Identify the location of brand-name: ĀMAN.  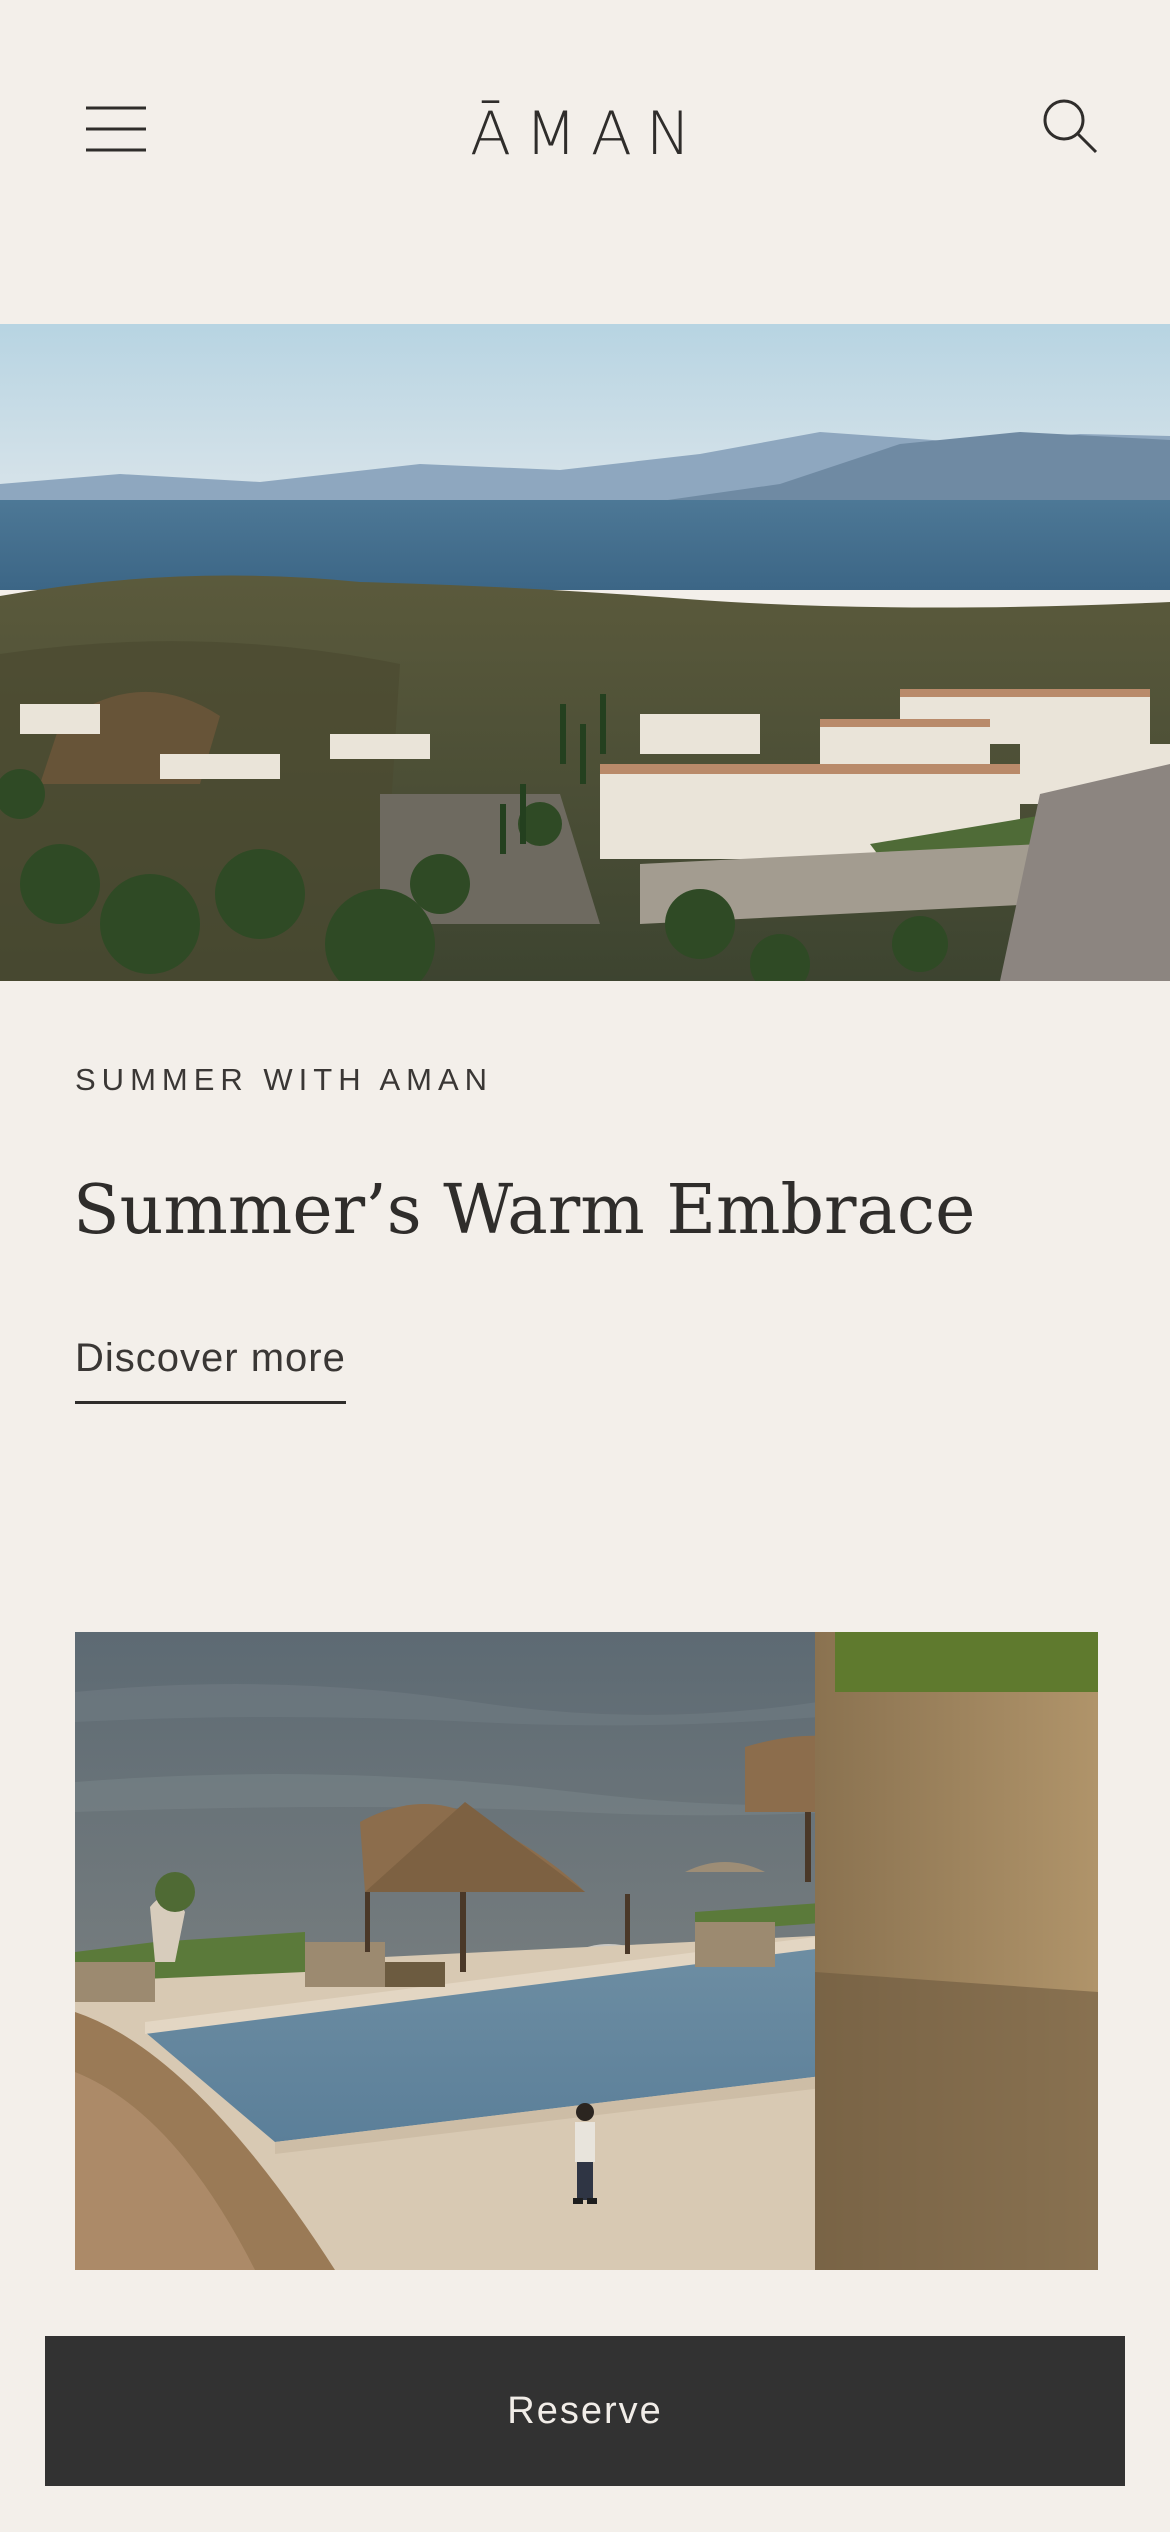
(587, 134).